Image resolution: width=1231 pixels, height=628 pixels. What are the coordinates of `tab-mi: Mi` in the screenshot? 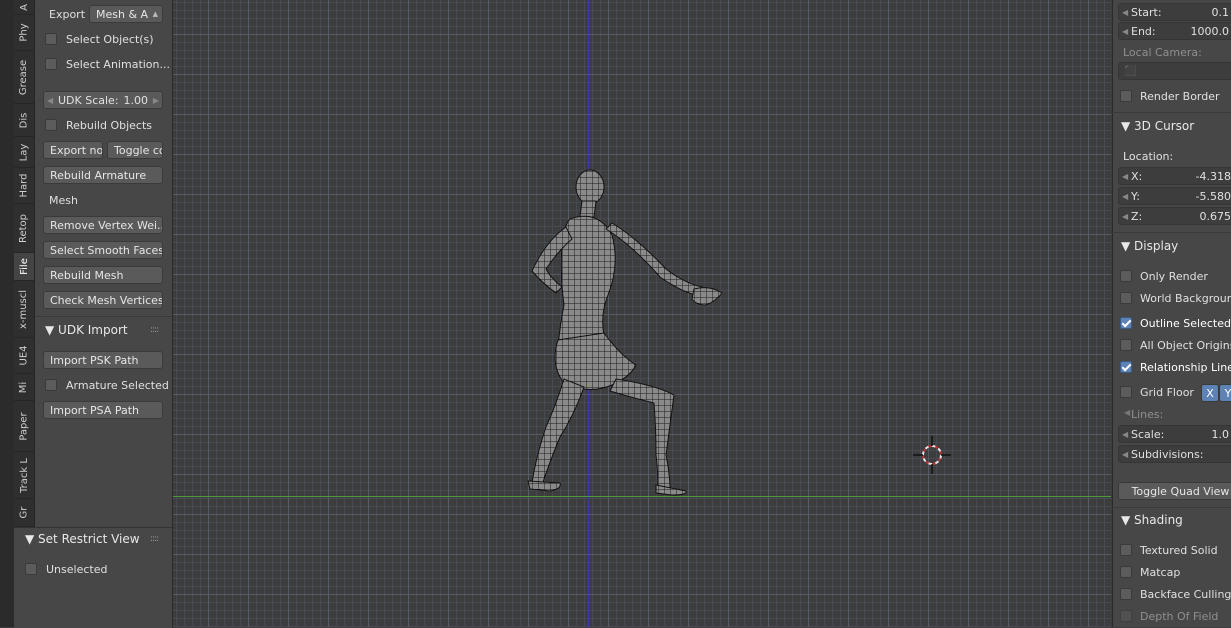 It's located at (24, 387).